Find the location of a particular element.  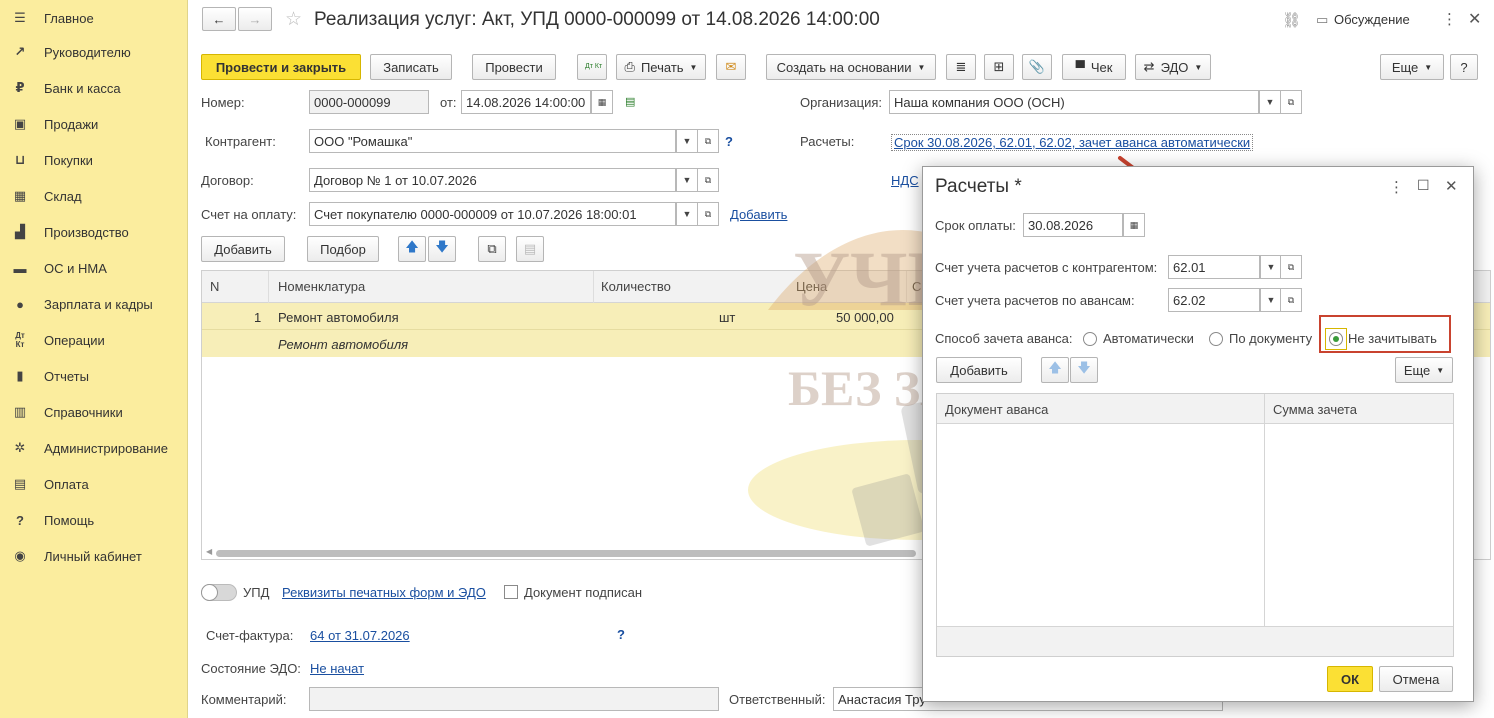

edo-button: ⇄ ЭДО ▼ is located at coordinates (1173, 67).